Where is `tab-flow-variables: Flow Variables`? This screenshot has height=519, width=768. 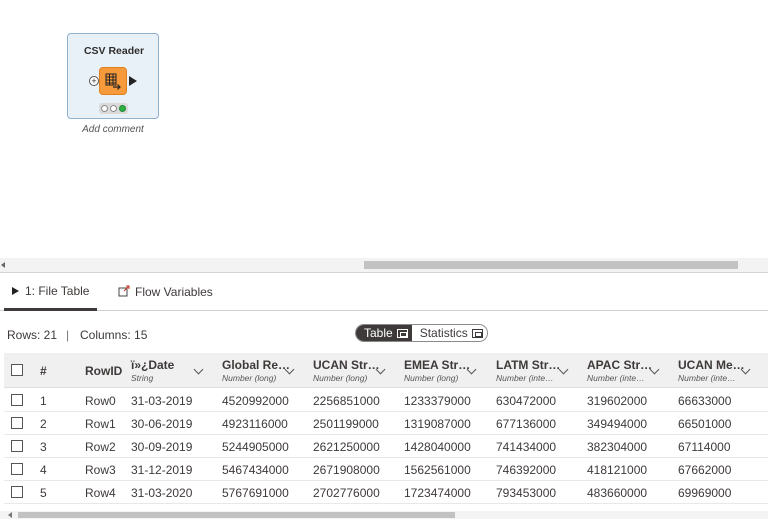
tab-flow-variables: Flow Variables is located at coordinates (165, 292).